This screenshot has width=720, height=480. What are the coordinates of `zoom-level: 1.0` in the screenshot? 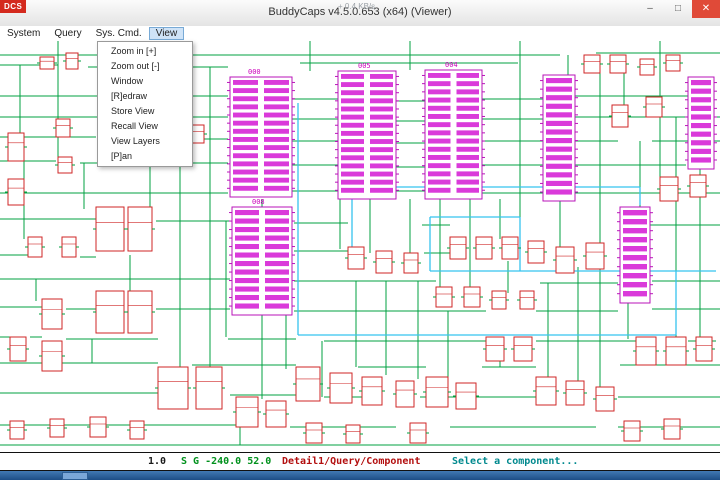 It's located at (157, 461).